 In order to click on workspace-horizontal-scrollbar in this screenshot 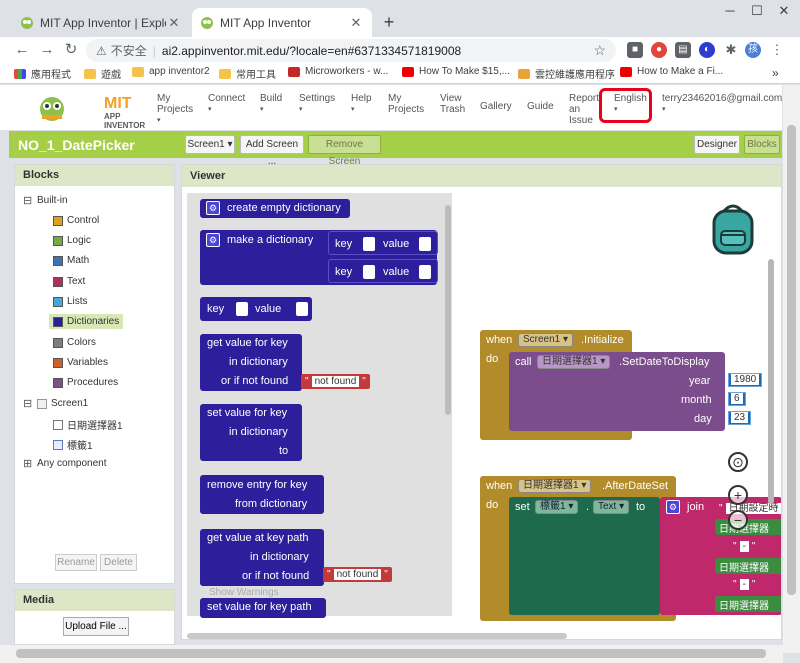, I will do `click(377, 636)`.